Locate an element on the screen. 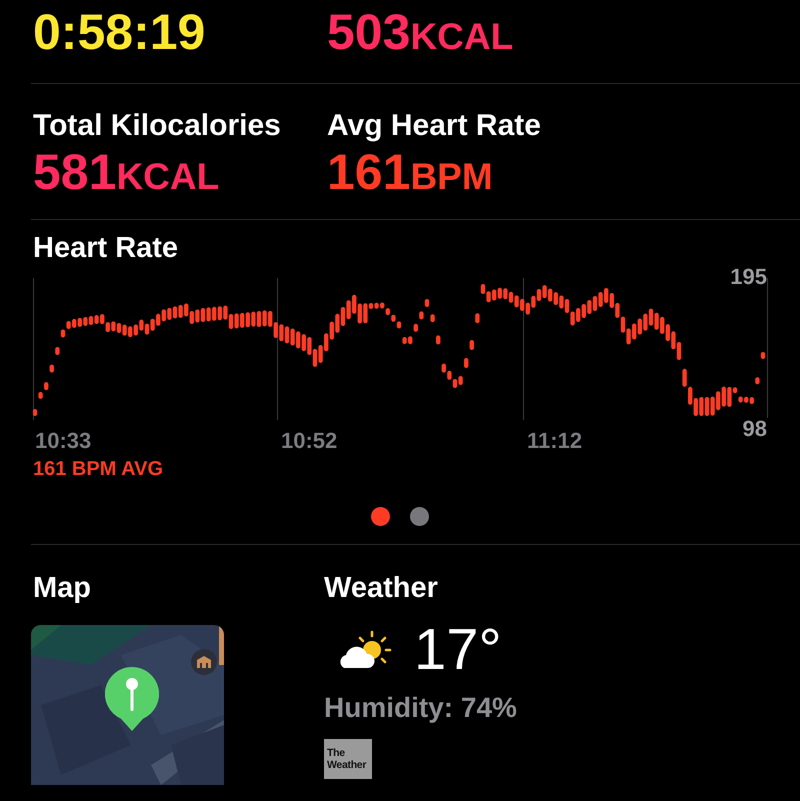 The width and height of the screenshot is (800, 801). section-title: Heart Rate is located at coordinates (105, 248).